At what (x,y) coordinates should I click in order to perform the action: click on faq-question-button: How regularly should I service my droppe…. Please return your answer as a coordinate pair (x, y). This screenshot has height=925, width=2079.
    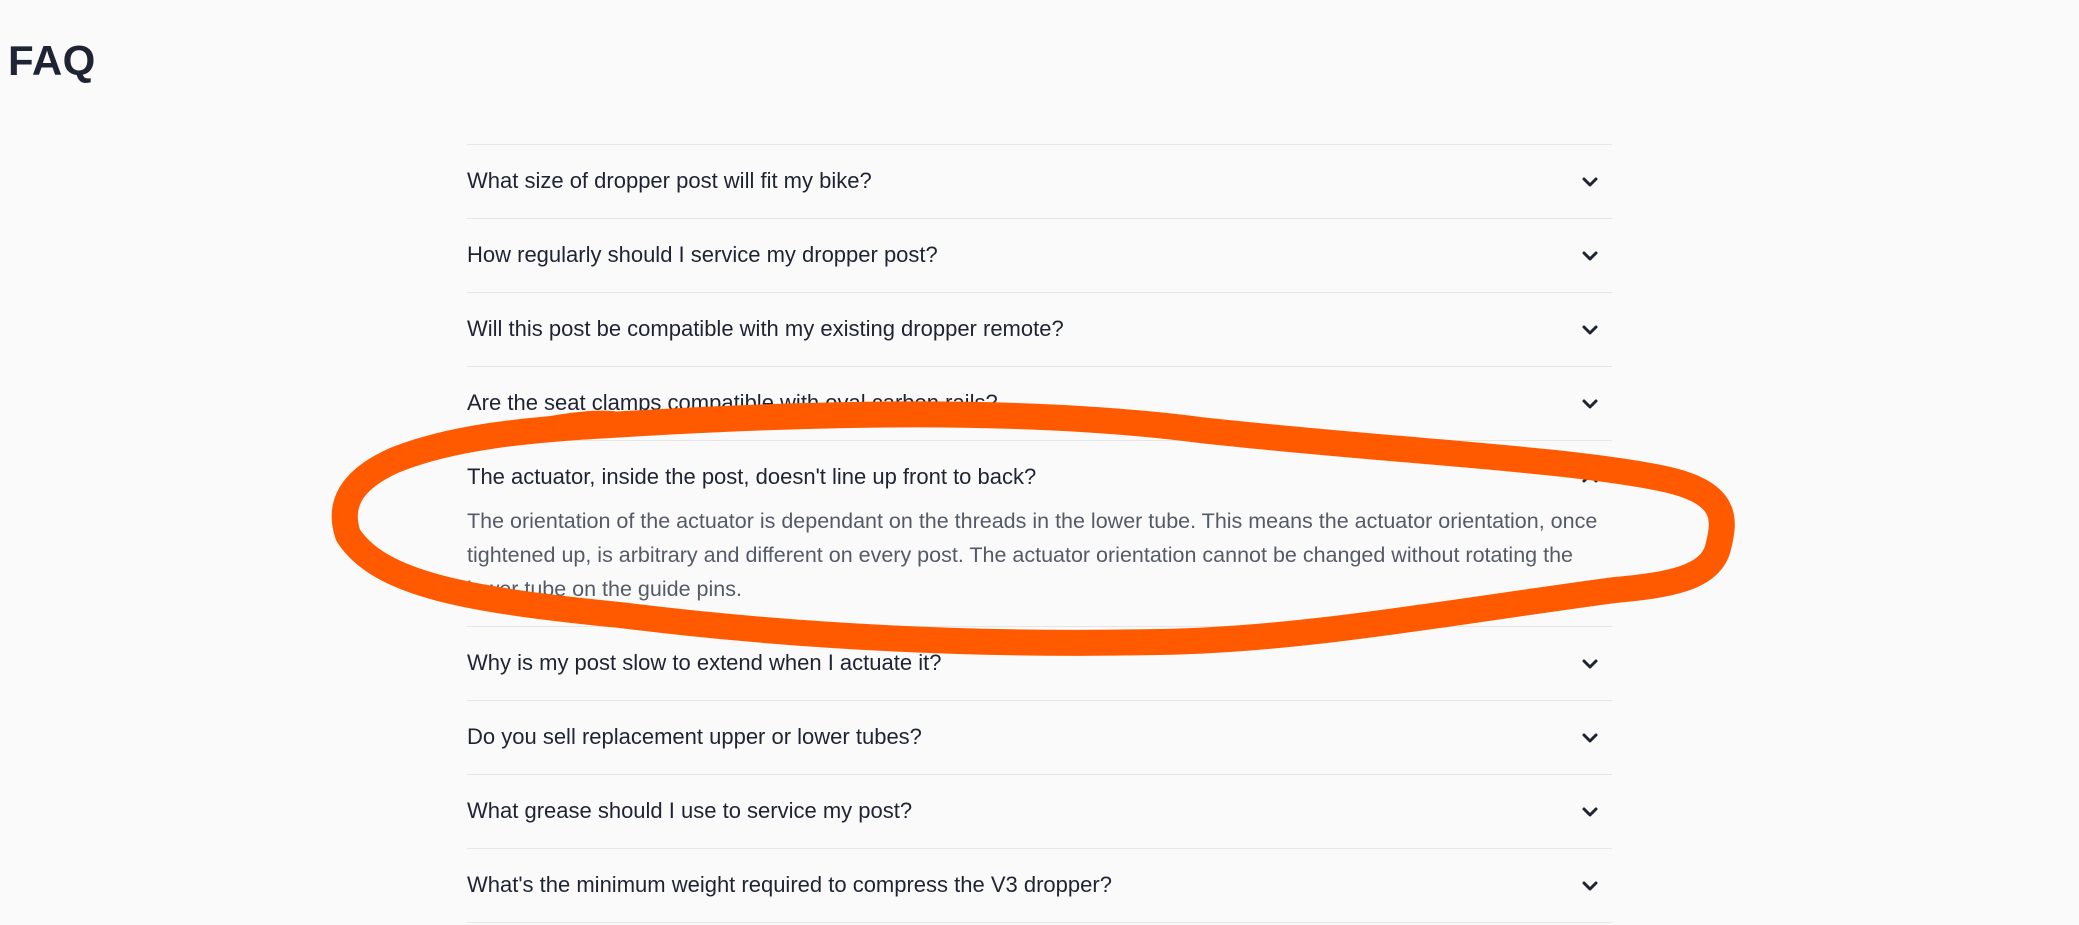
    Looking at the image, I should click on (1039, 255).